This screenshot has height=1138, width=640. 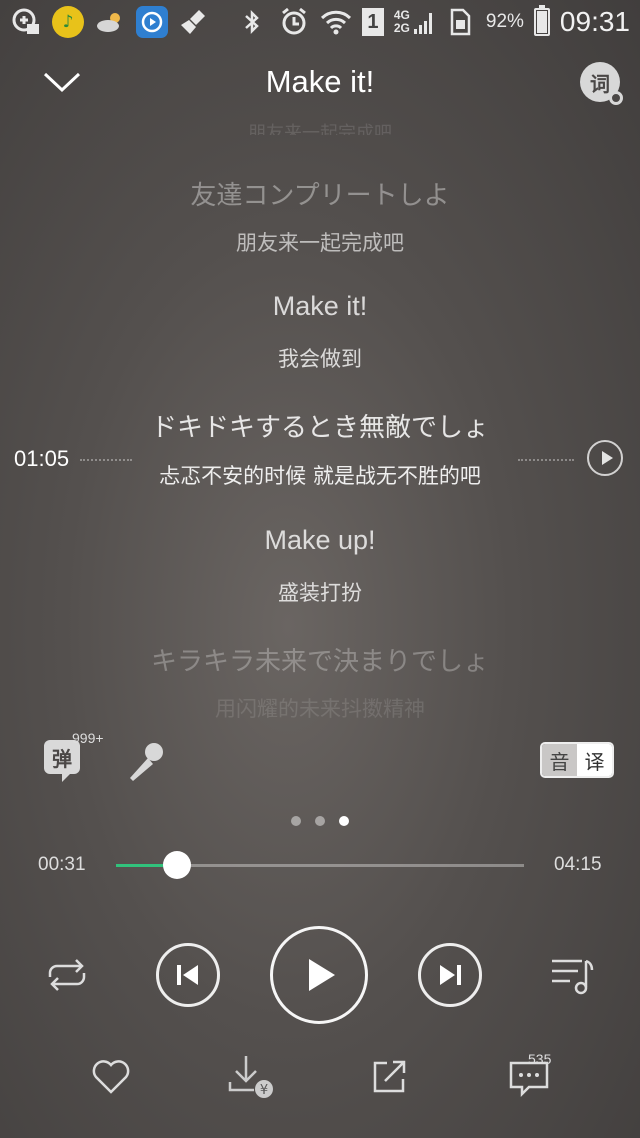 I want to click on lyric-line-faded-partial: 朋友来一起完成吧, so click(x=320, y=129).